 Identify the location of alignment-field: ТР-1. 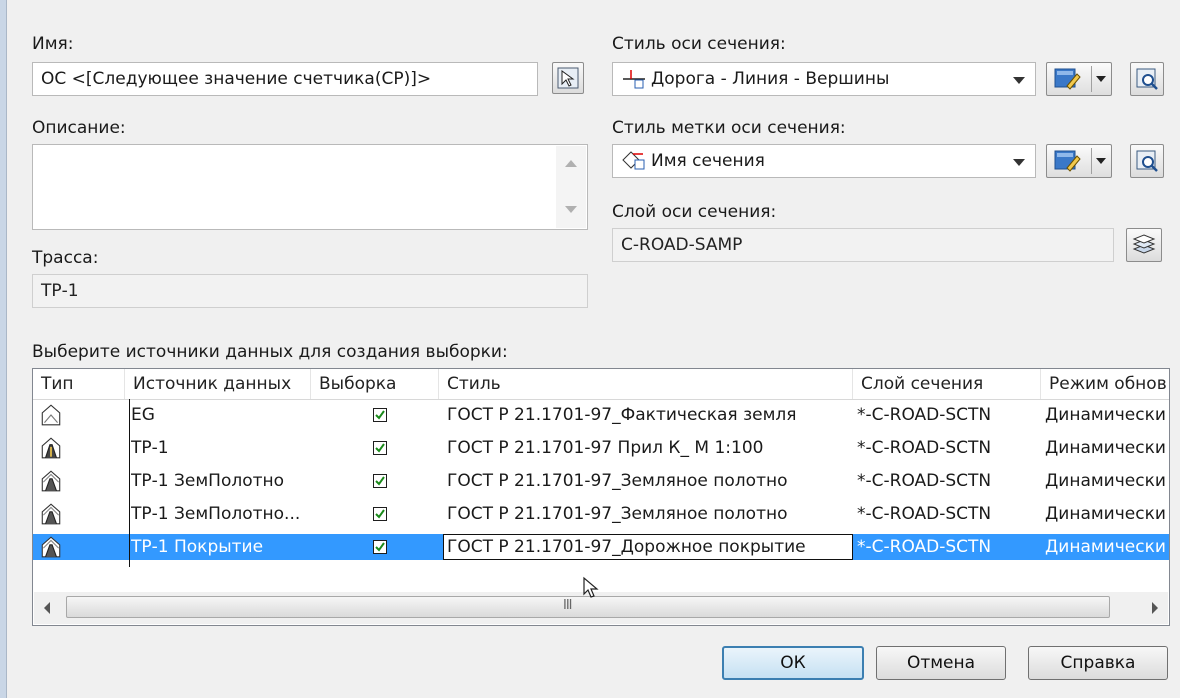
(310, 291).